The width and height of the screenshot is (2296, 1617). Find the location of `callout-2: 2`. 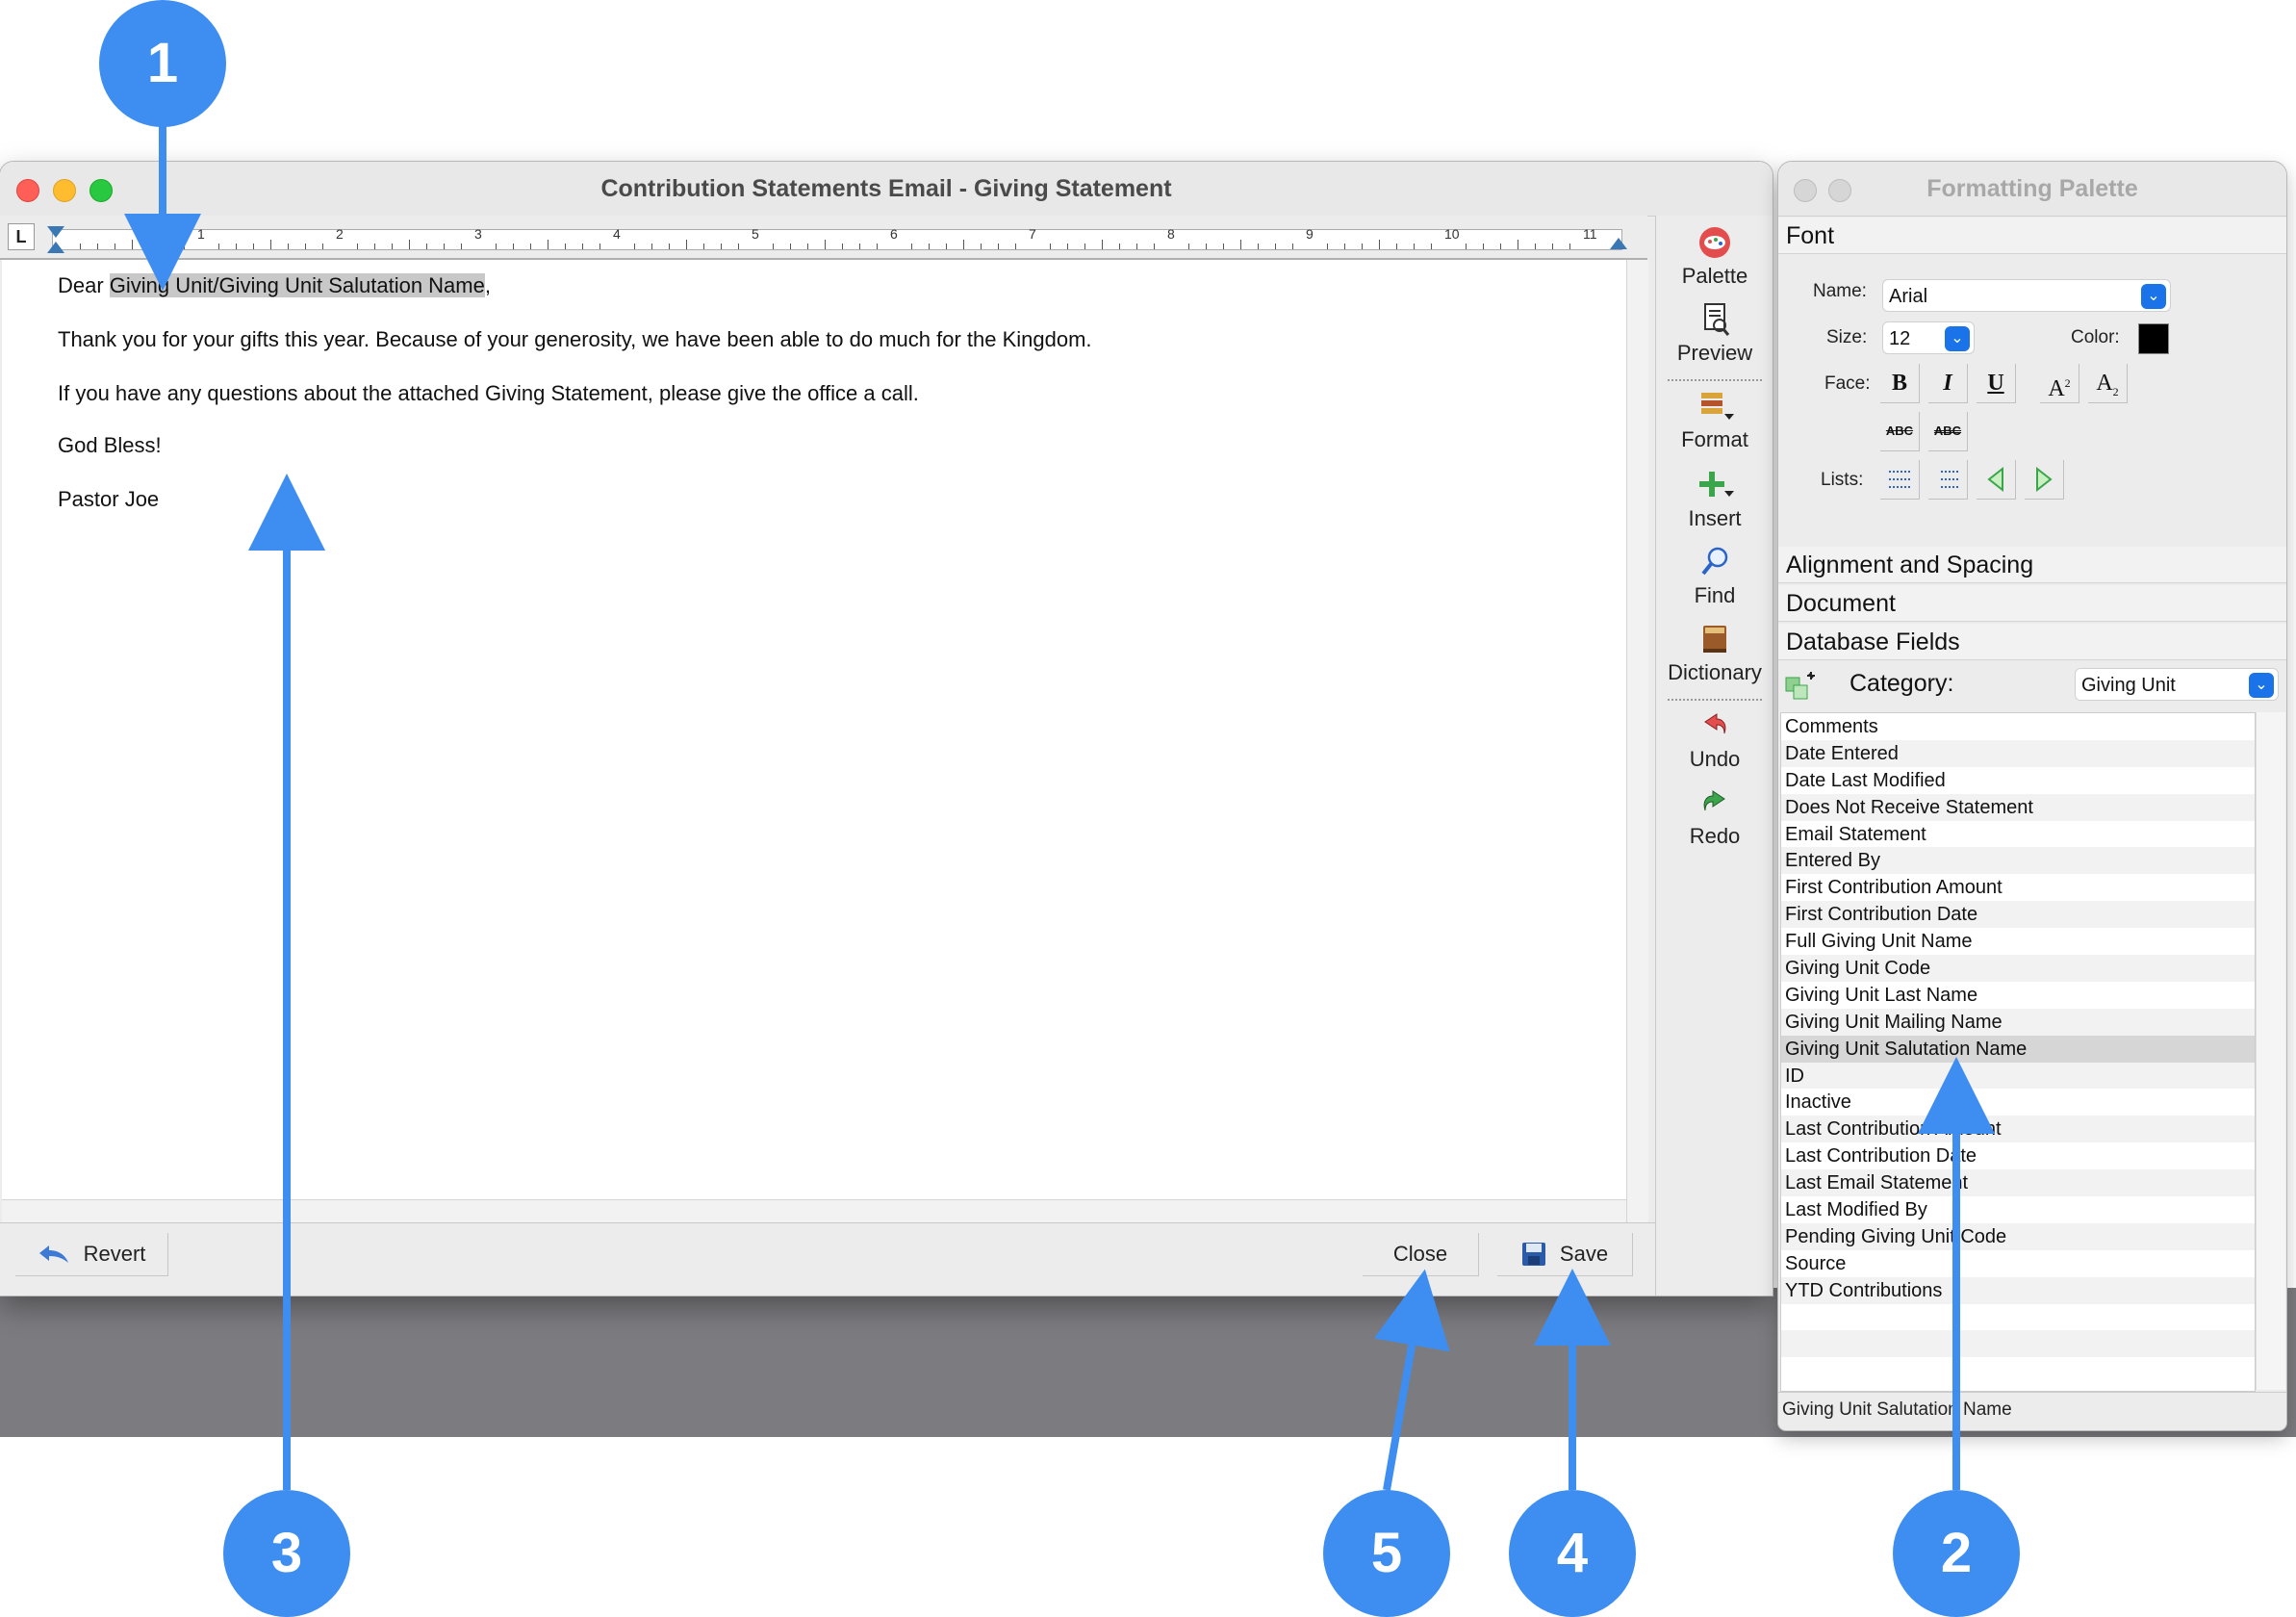

callout-2: 2 is located at coordinates (1956, 1553).